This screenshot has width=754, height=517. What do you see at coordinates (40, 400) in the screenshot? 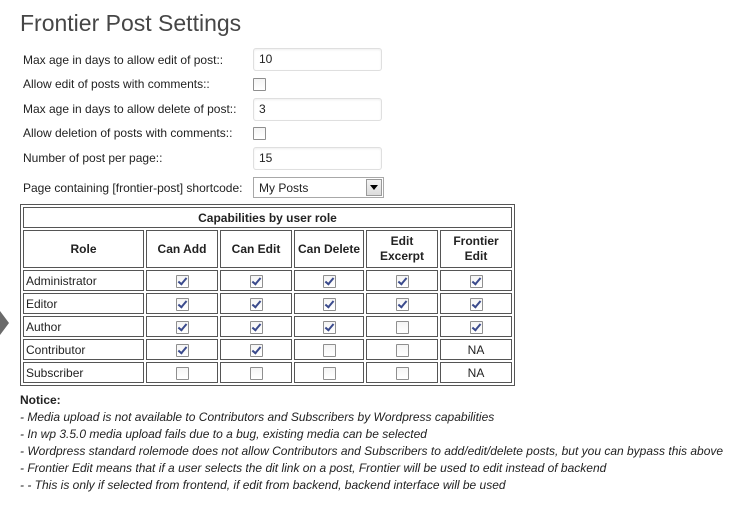
I see `notice-title: Notice:` at bounding box center [40, 400].